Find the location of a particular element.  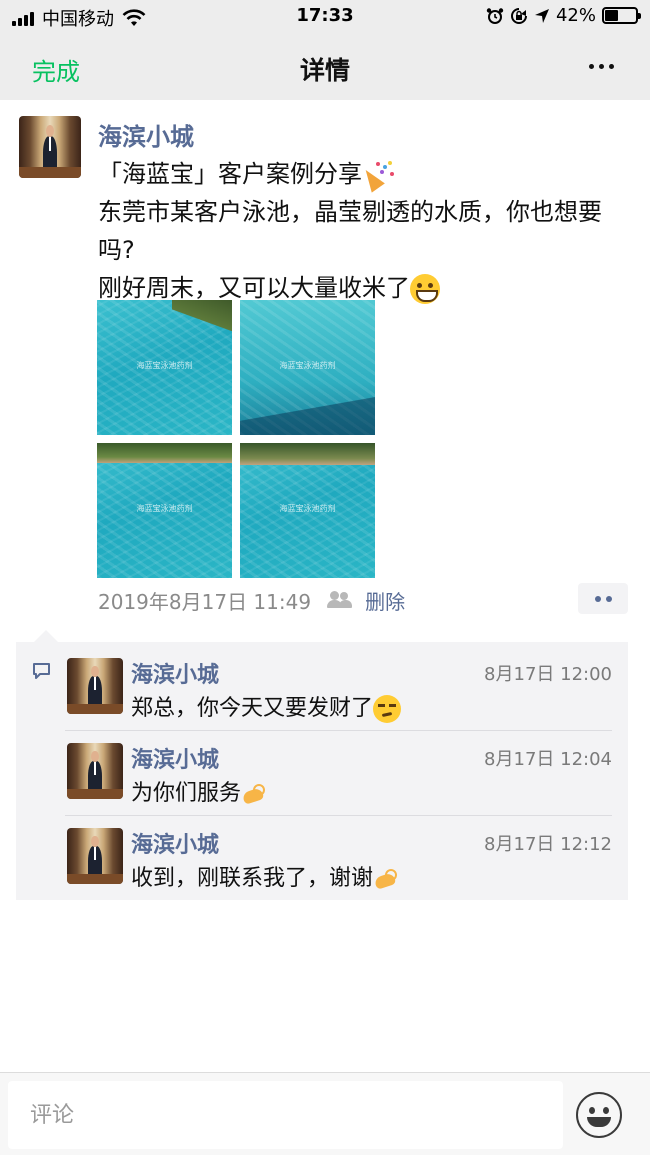

rotation-lock-icon is located at coordinates (518, 15).